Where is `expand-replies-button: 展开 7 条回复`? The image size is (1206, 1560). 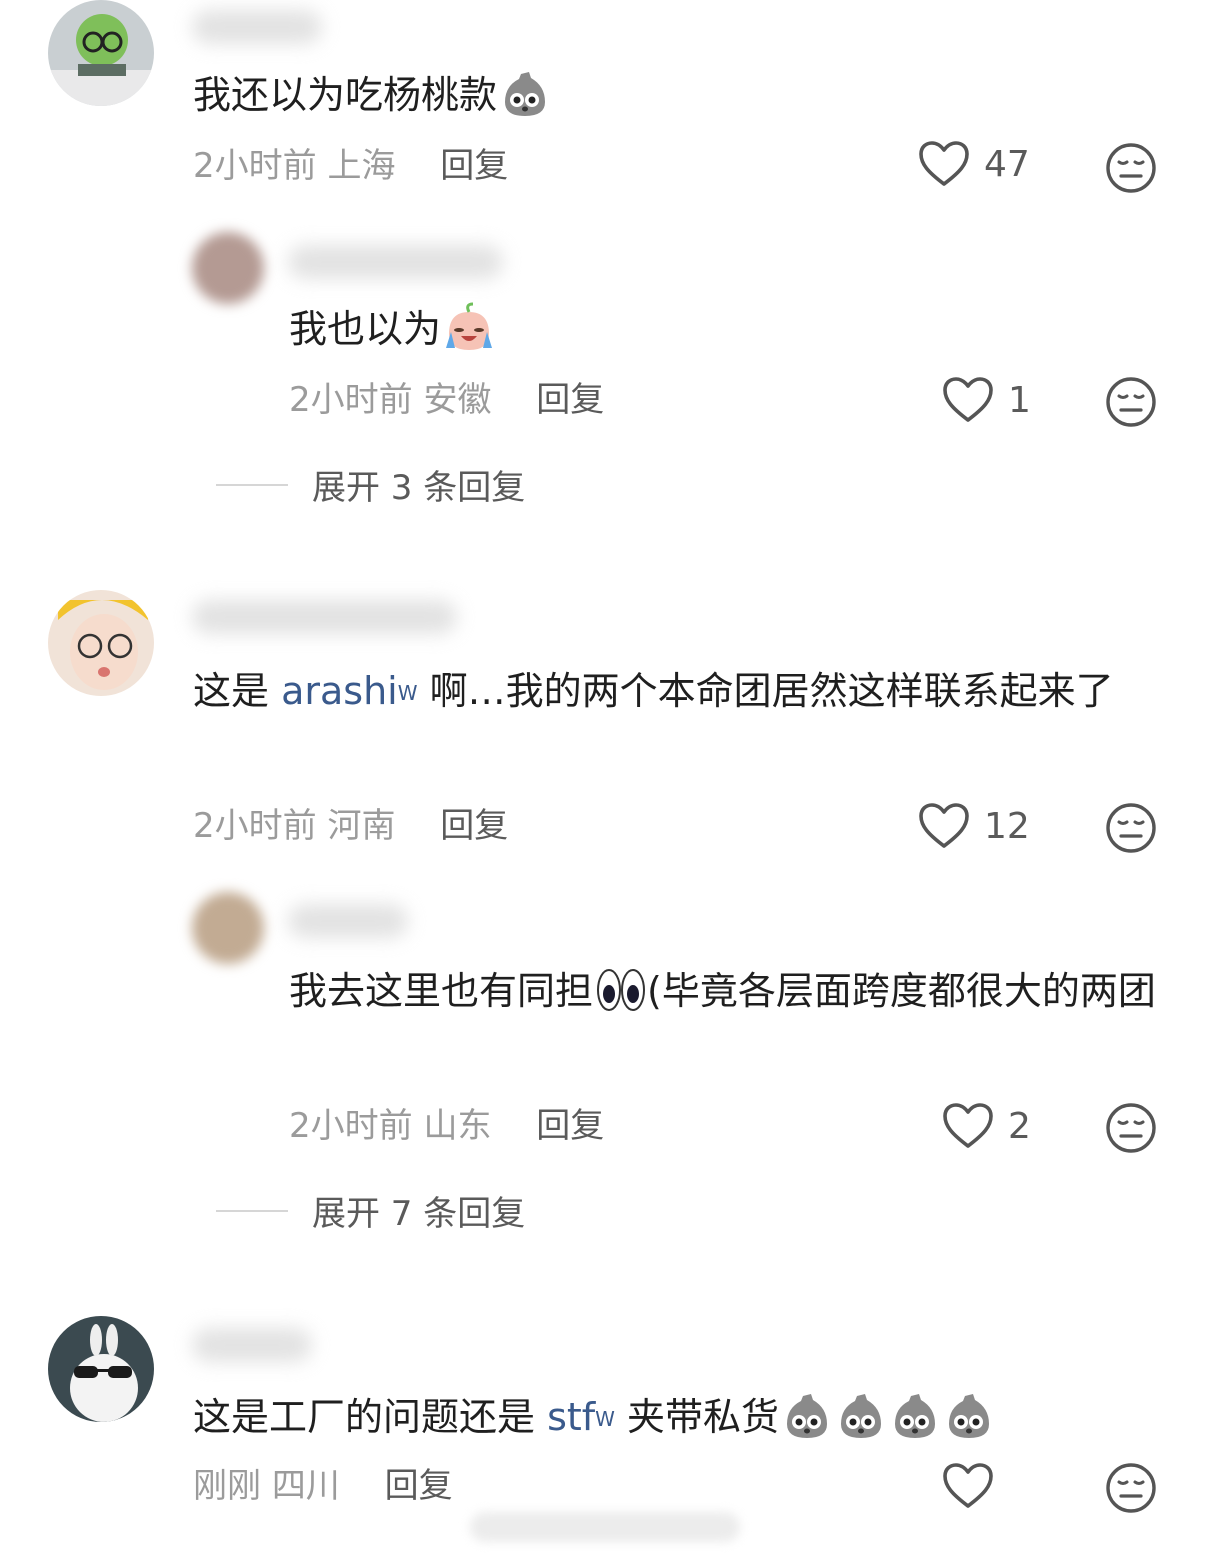 expand-replies-button: 展开 7 条回复 is located at coordinates (370, 1210).